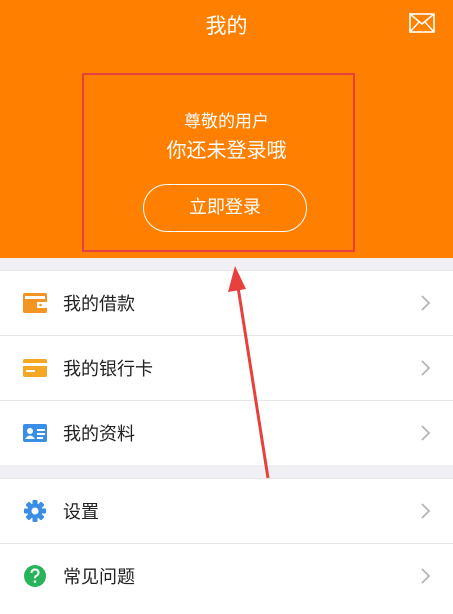 The width and height of the screenshot is (453, 614). Describe the element at coordinates (226, 122) in the screenshot. I see `greeting-text: 尊敬的用户` at that location.